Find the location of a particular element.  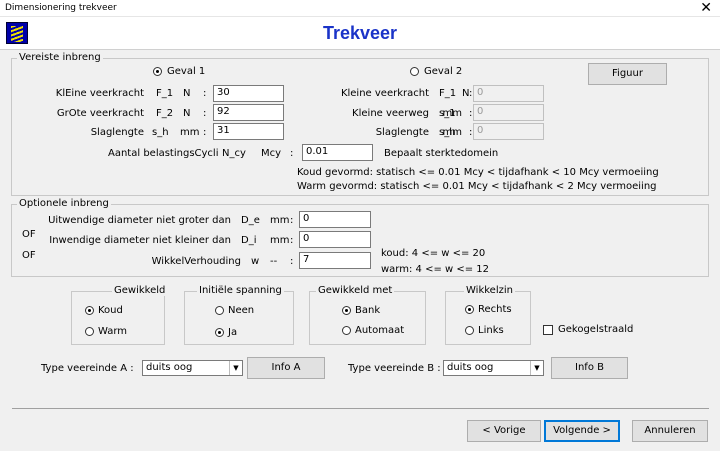

geval1-label: Geval 1 is located at coordinates (186, 71).